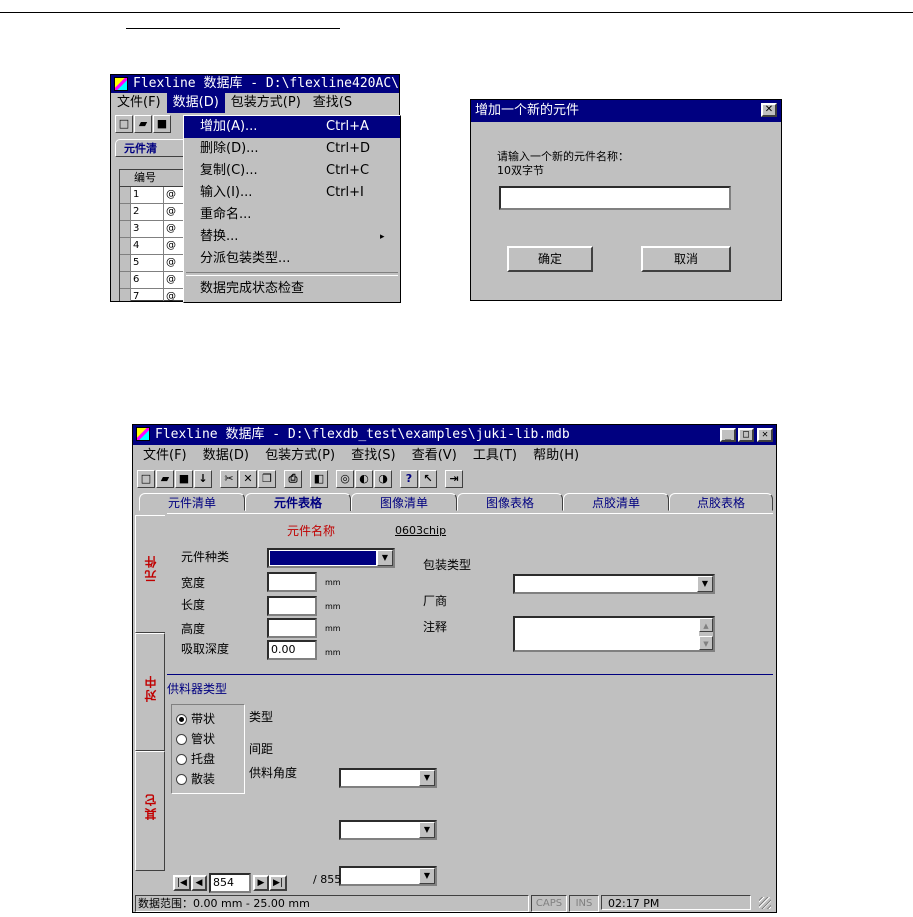 This screenshot has width=913, height=917. I want to click on length-field, so click(292, 606).